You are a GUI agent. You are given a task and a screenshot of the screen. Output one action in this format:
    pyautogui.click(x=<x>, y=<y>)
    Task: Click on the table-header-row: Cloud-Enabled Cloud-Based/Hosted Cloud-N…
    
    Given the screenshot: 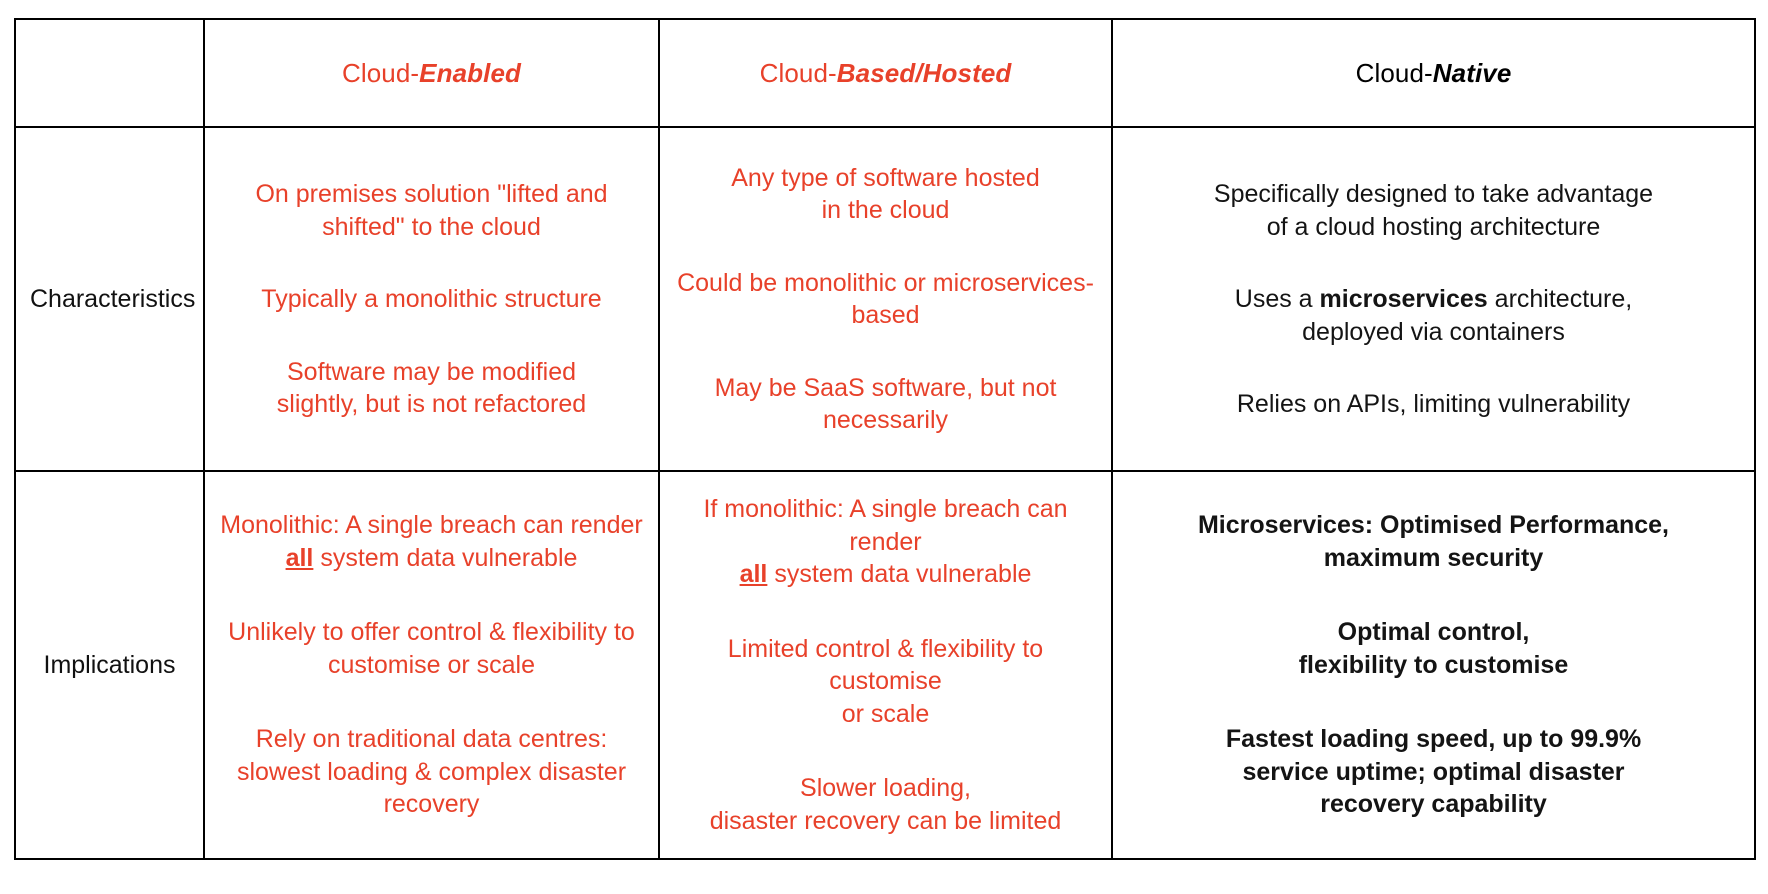 What is the action you would take?
    pyautogui.click(x=885, y=73)
    